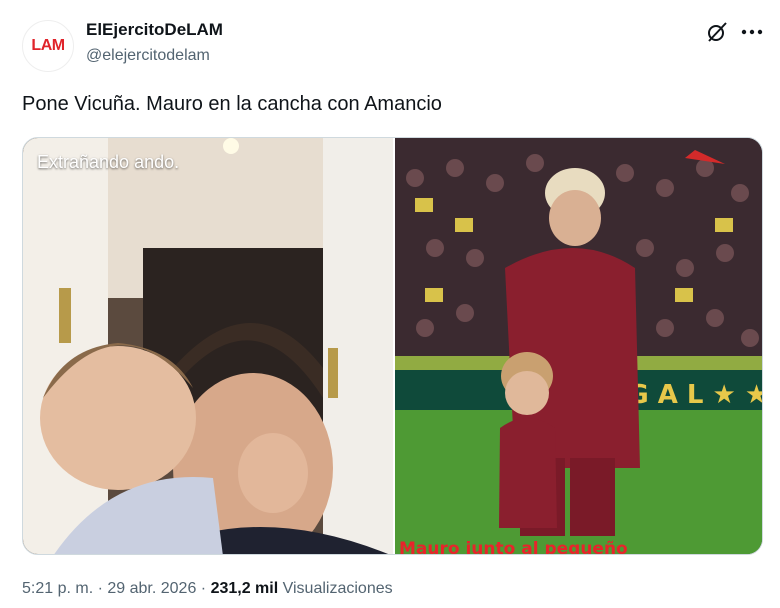 This screenshot has width=780, height=608. I want to click on tweet-time: 5:21 p. m., so click(57, 588).